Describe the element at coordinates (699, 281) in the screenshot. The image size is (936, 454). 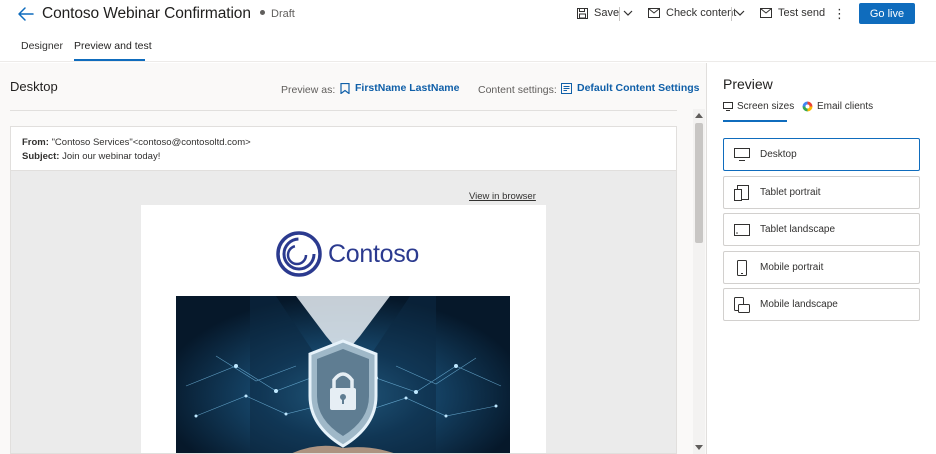
I see `preview-scrollbar` at that location.